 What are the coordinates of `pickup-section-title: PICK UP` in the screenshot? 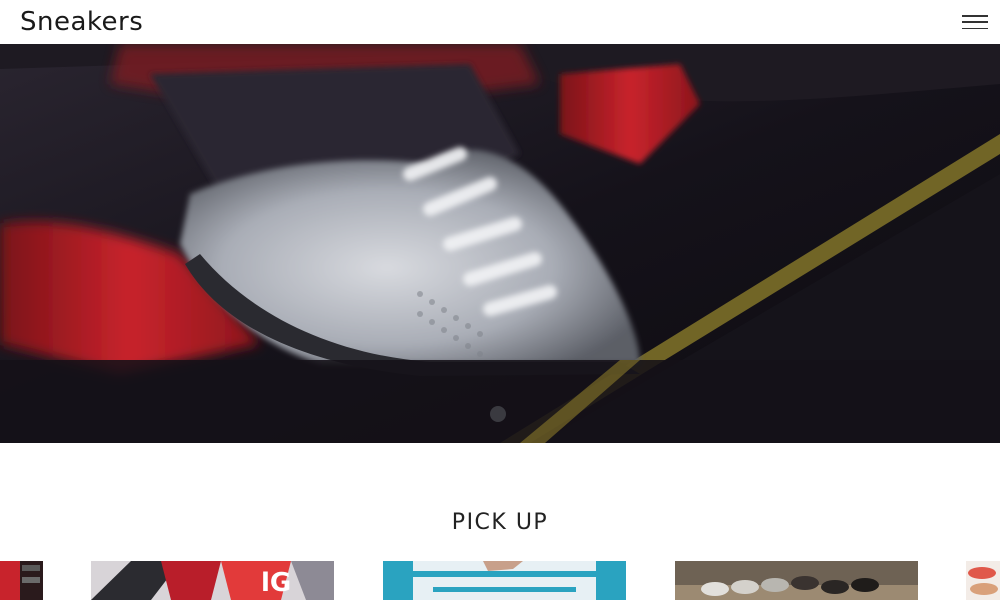 It's located at (500, 522).